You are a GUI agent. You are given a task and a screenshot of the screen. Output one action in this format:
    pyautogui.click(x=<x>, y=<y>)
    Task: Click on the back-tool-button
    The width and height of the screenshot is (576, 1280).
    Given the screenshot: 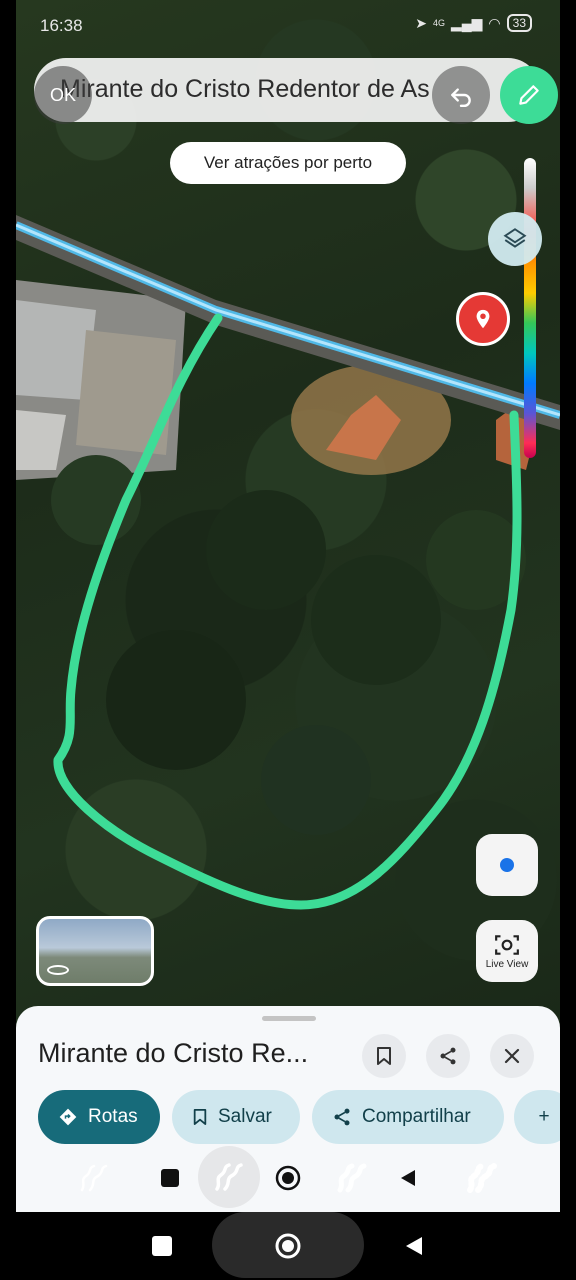 What is the action you would take?
    pyautogui.click(x=408, y=1178)
    